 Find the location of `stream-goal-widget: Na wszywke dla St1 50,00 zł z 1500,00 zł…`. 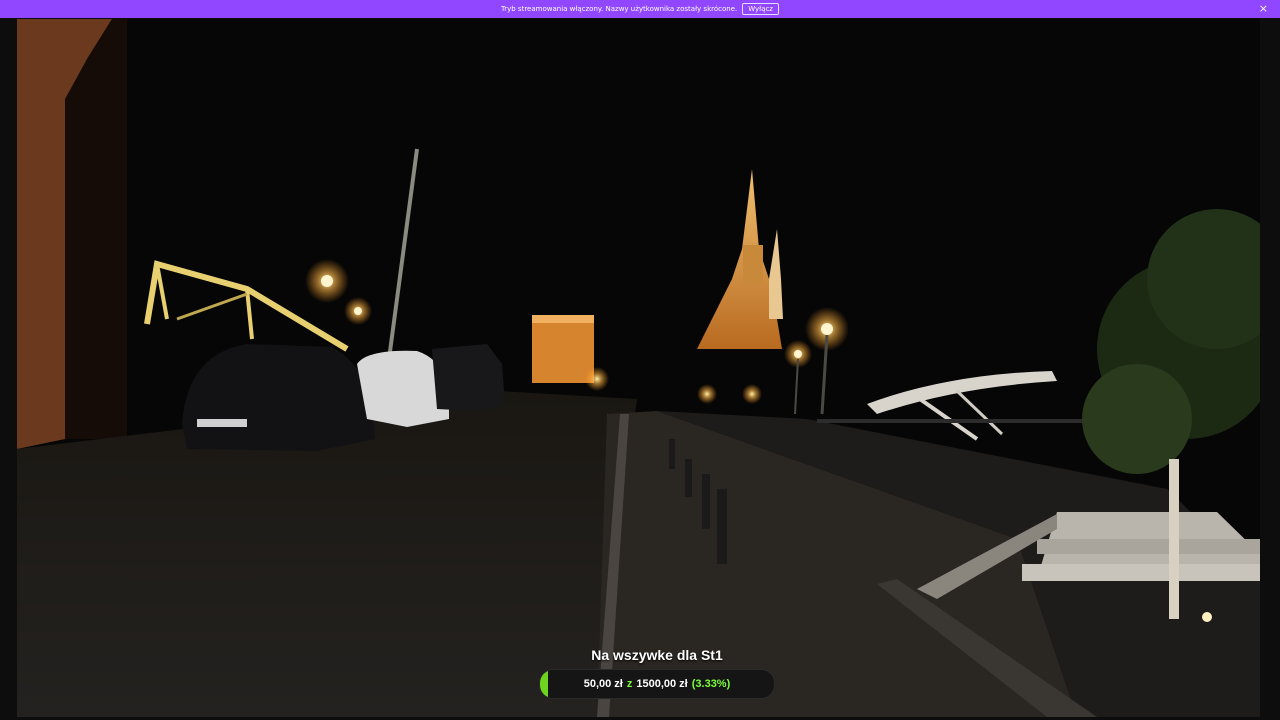

stream-goal-widget: Na wszywke dla St1 50,00 zł z 1500,00 zł… is located at coordinates (657, 673).